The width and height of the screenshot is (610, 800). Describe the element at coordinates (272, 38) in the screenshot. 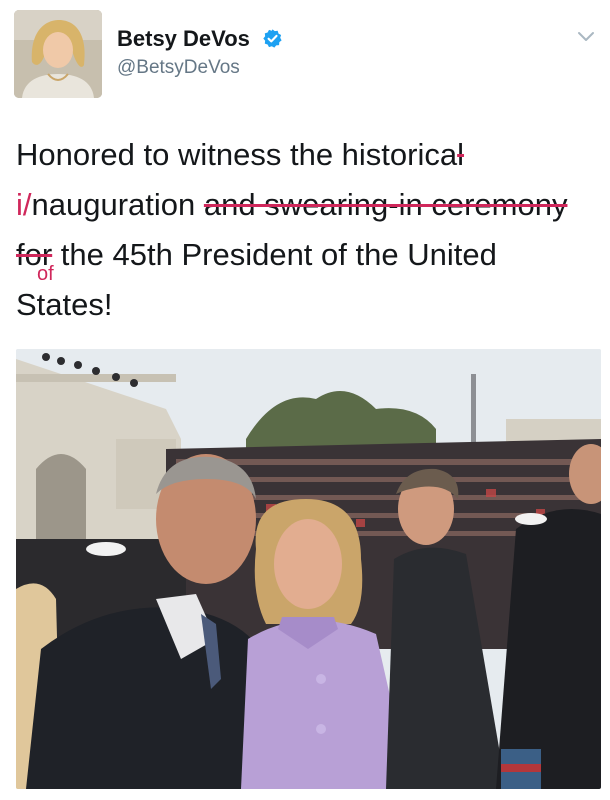

I see `verified-badge-icon` at that location.